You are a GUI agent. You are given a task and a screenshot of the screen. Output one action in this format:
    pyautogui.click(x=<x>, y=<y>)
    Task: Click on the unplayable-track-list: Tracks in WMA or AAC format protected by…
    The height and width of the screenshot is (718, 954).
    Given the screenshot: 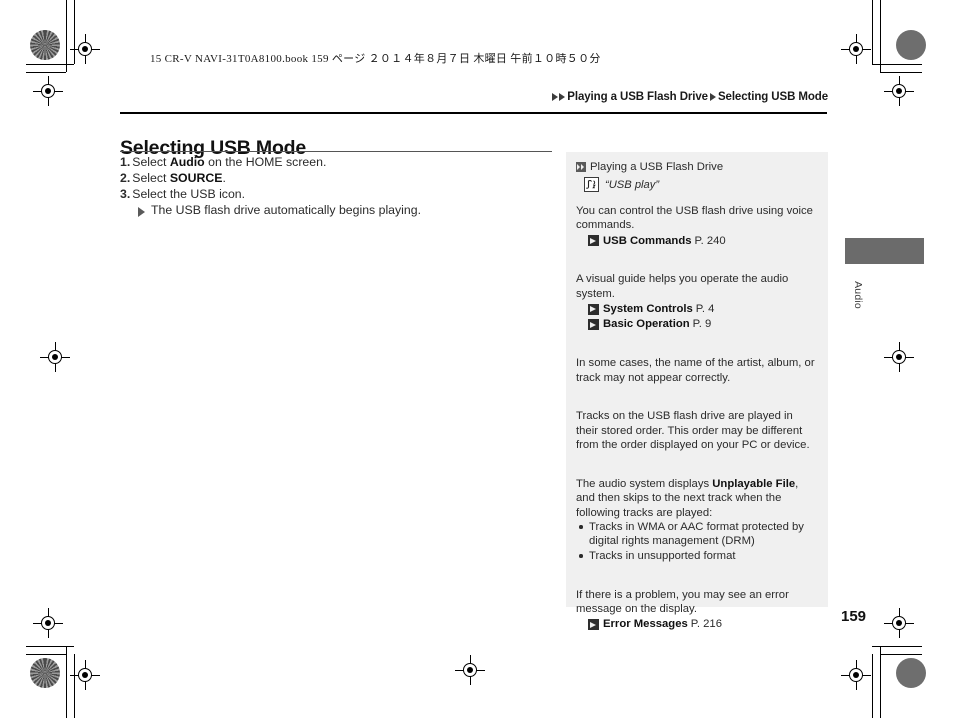 What is the action you would take?
    pyautogui.click(x=696, y=541)
    